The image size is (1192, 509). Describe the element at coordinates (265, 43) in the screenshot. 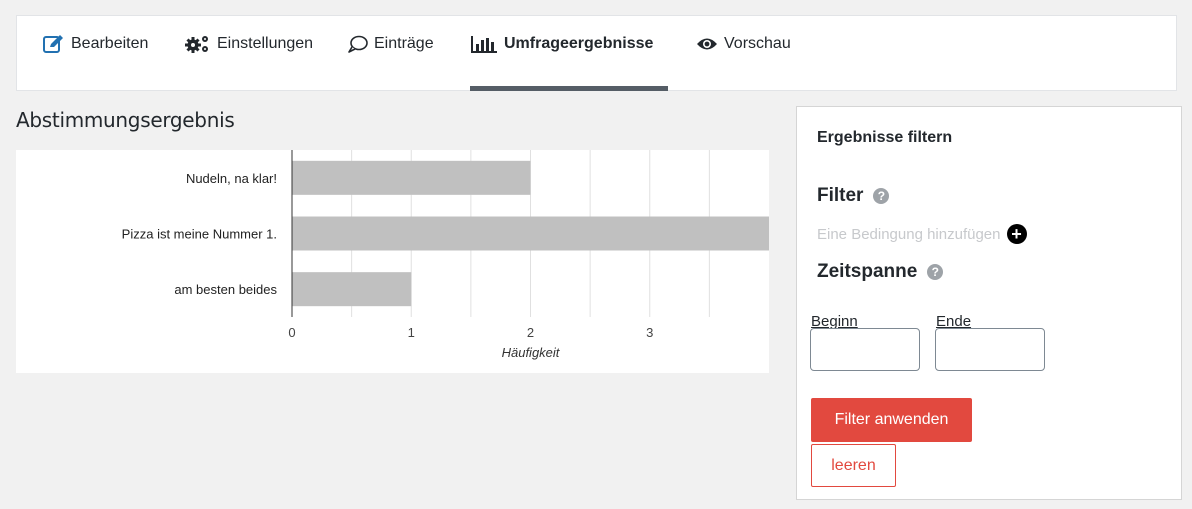

I see `tab-label: Einstellungen` at that location.